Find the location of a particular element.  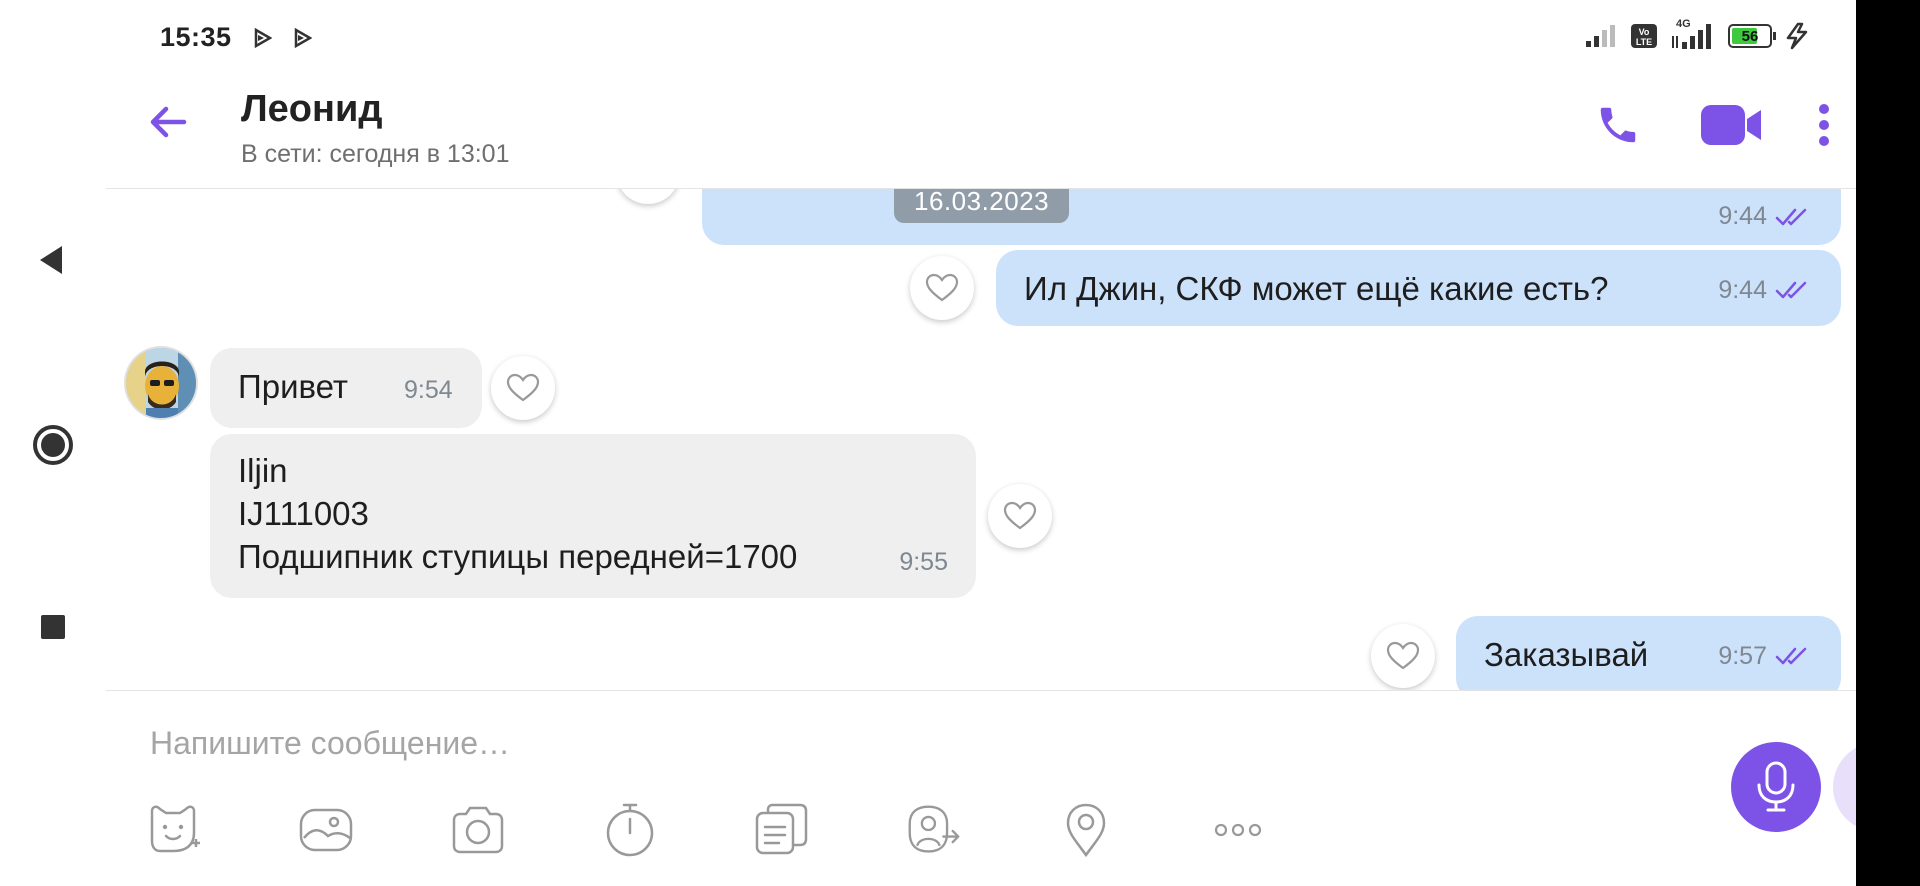

sticker-button is located at coordinates (174, 830).